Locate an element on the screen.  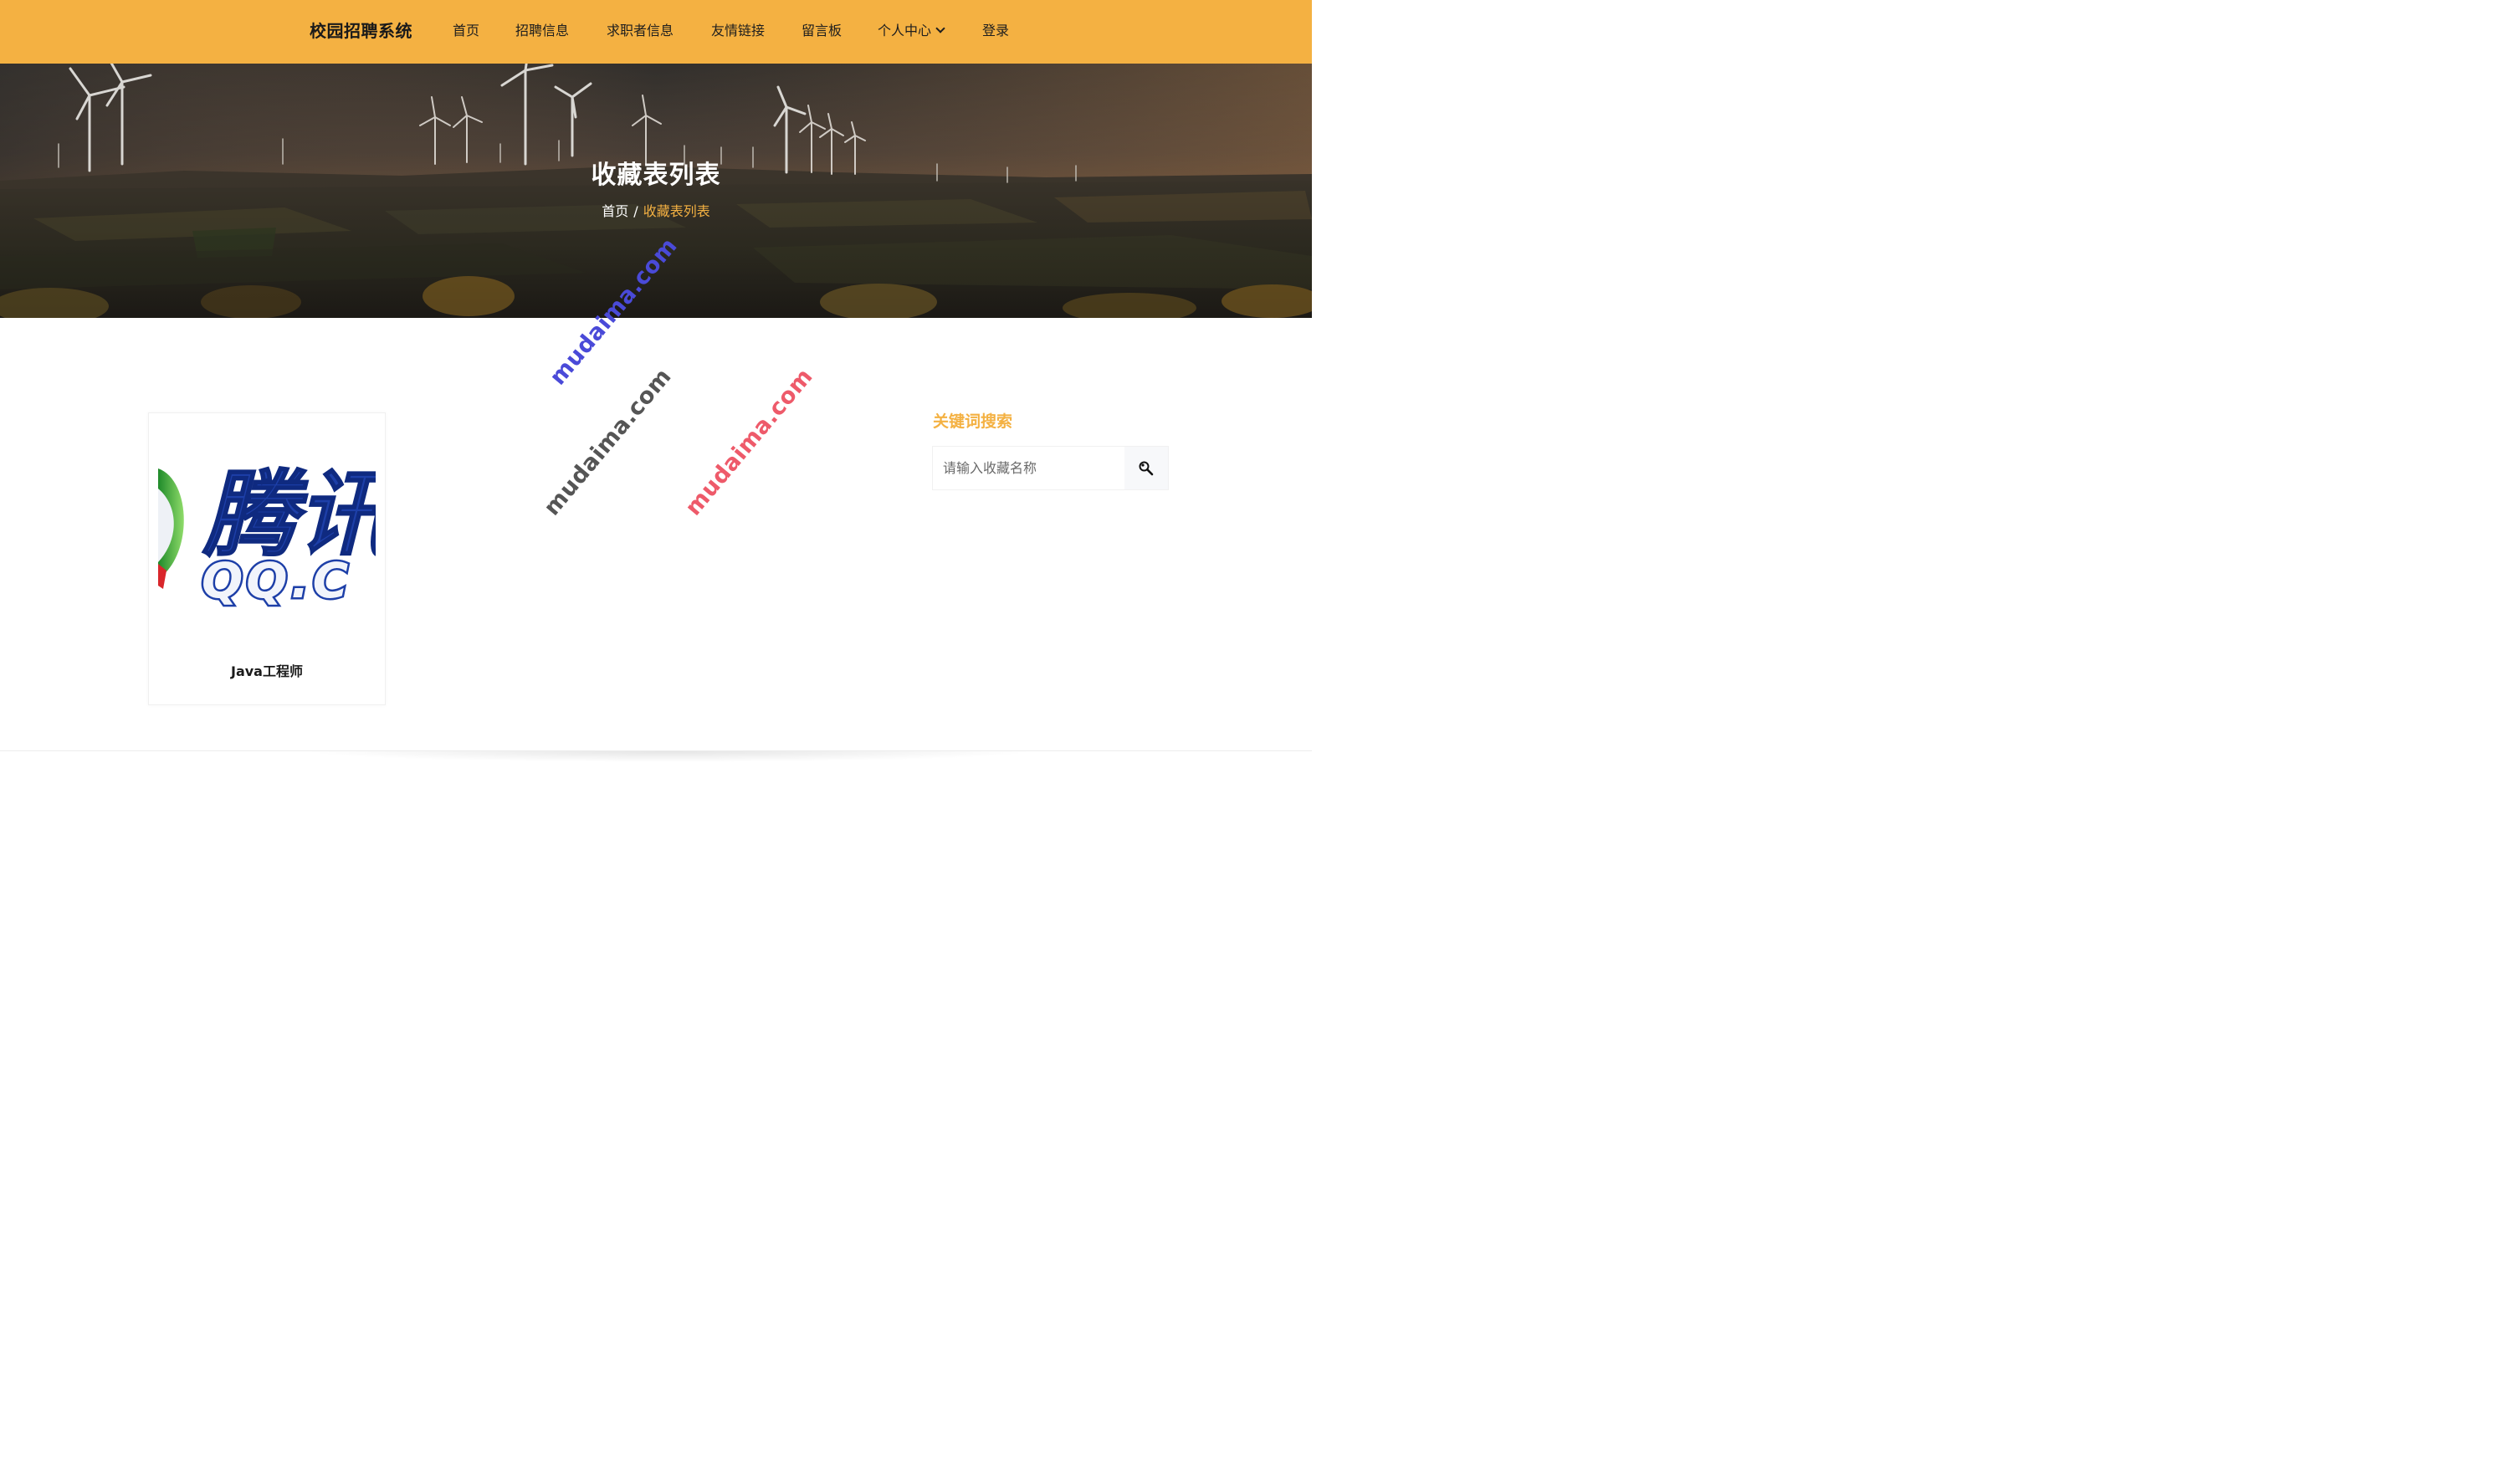
favorite-thumbnail: 腾讯 QQ.C is located at coordinates (267, 530).